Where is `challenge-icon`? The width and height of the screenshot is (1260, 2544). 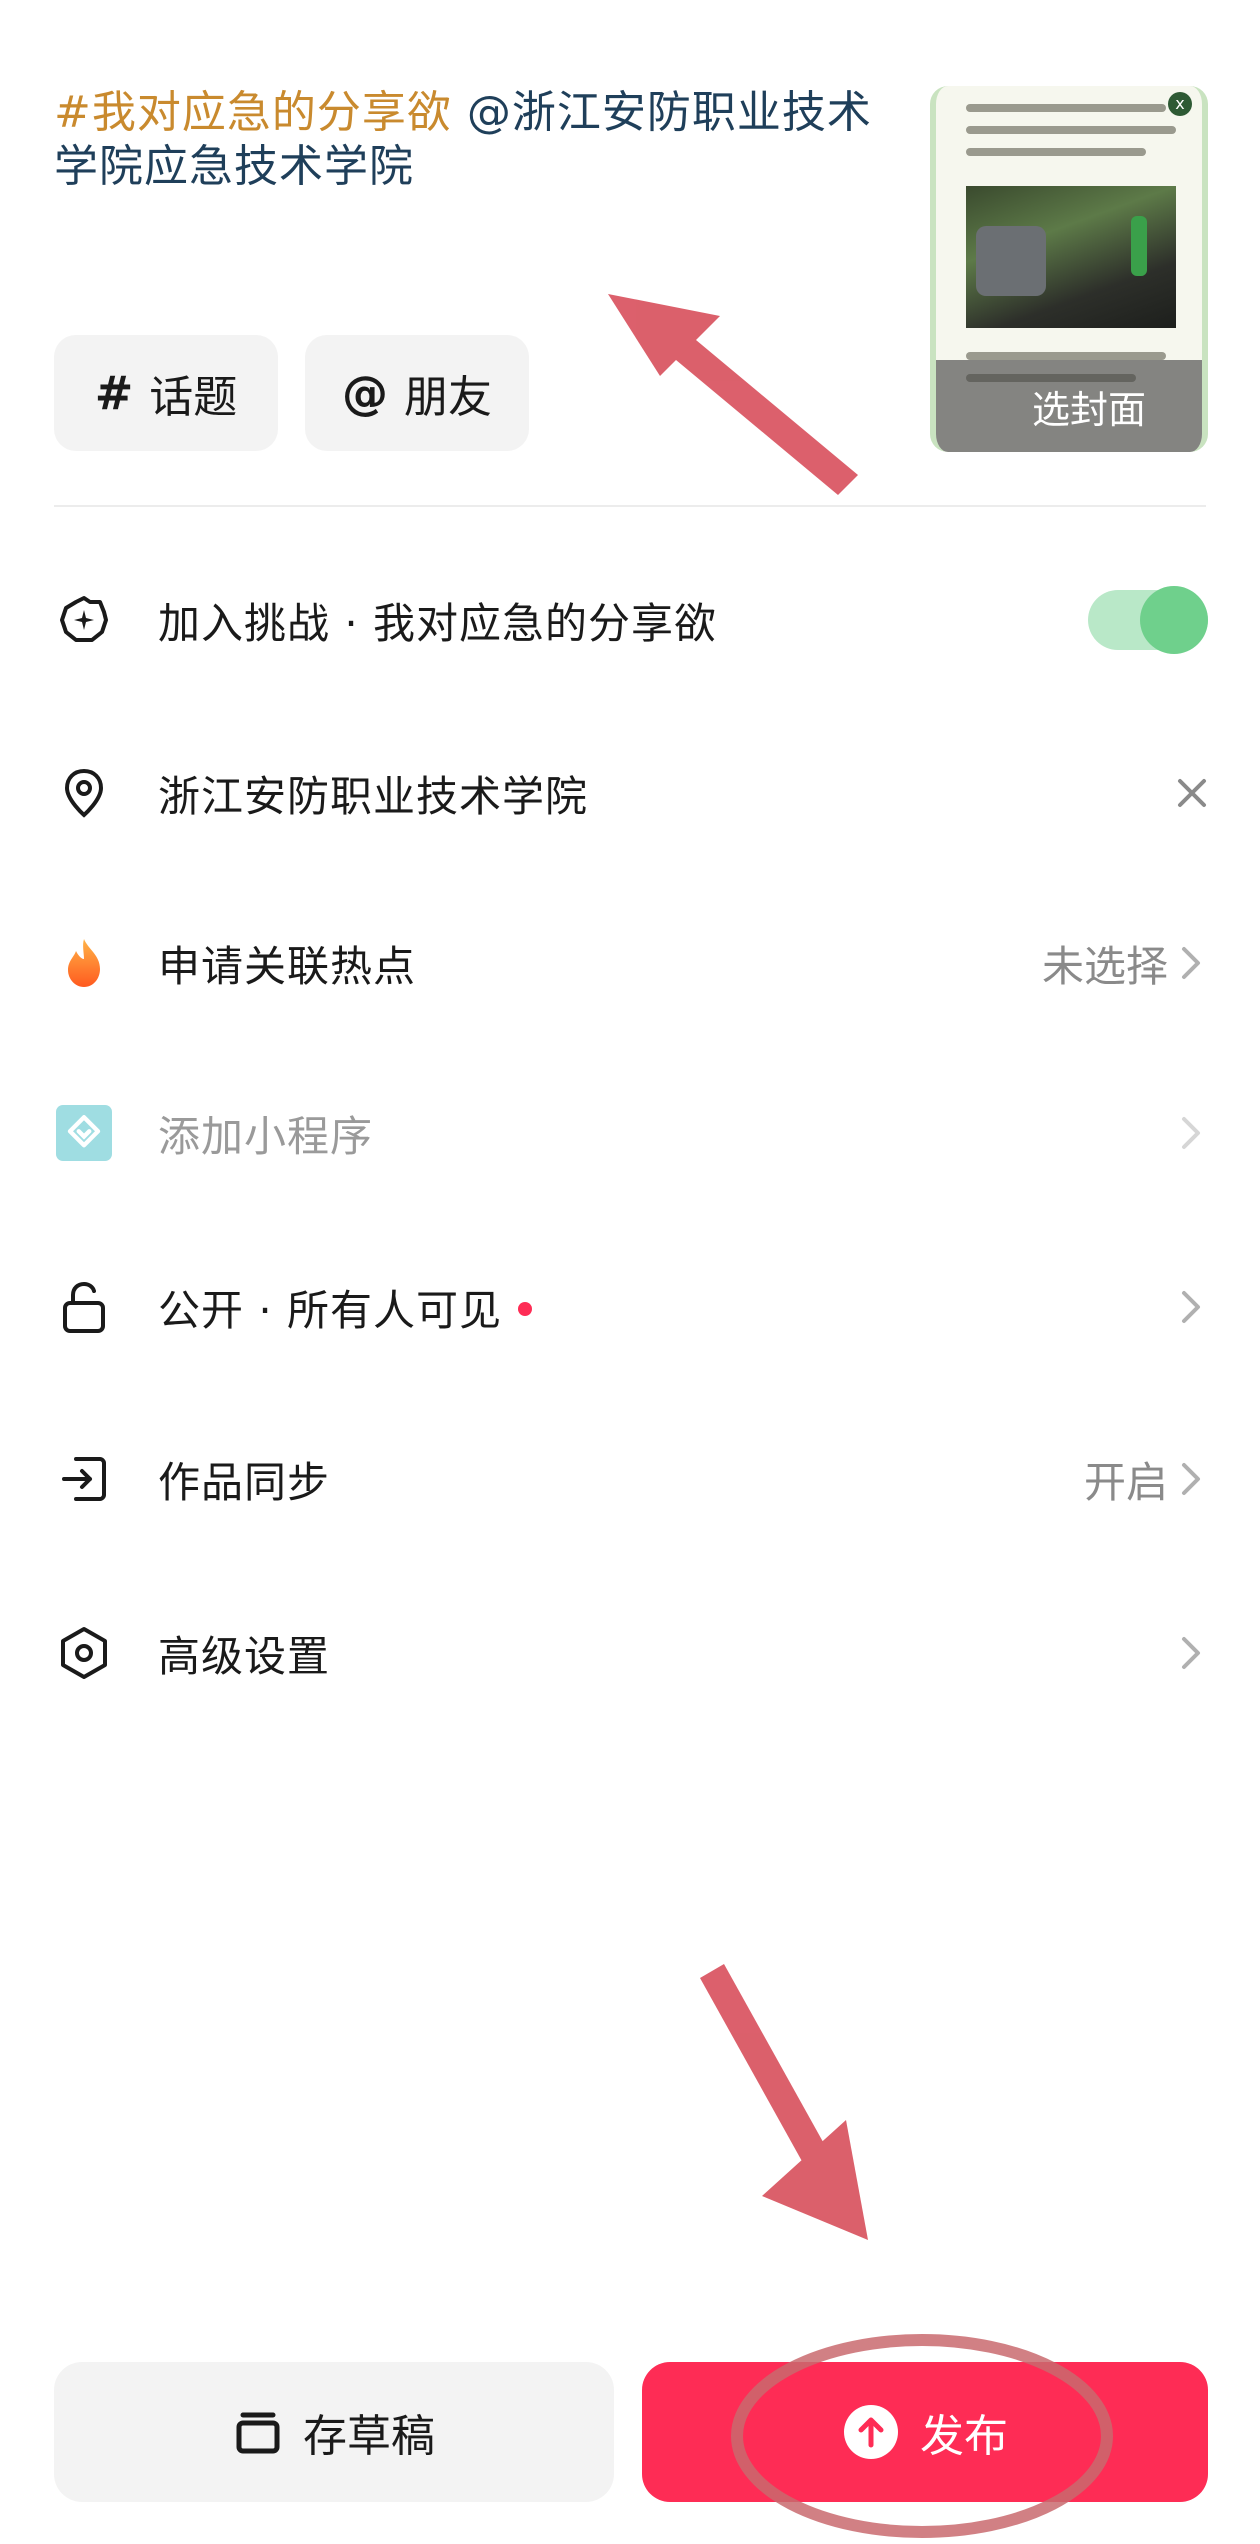 challenge-icon is located at coordinates (84, 620).